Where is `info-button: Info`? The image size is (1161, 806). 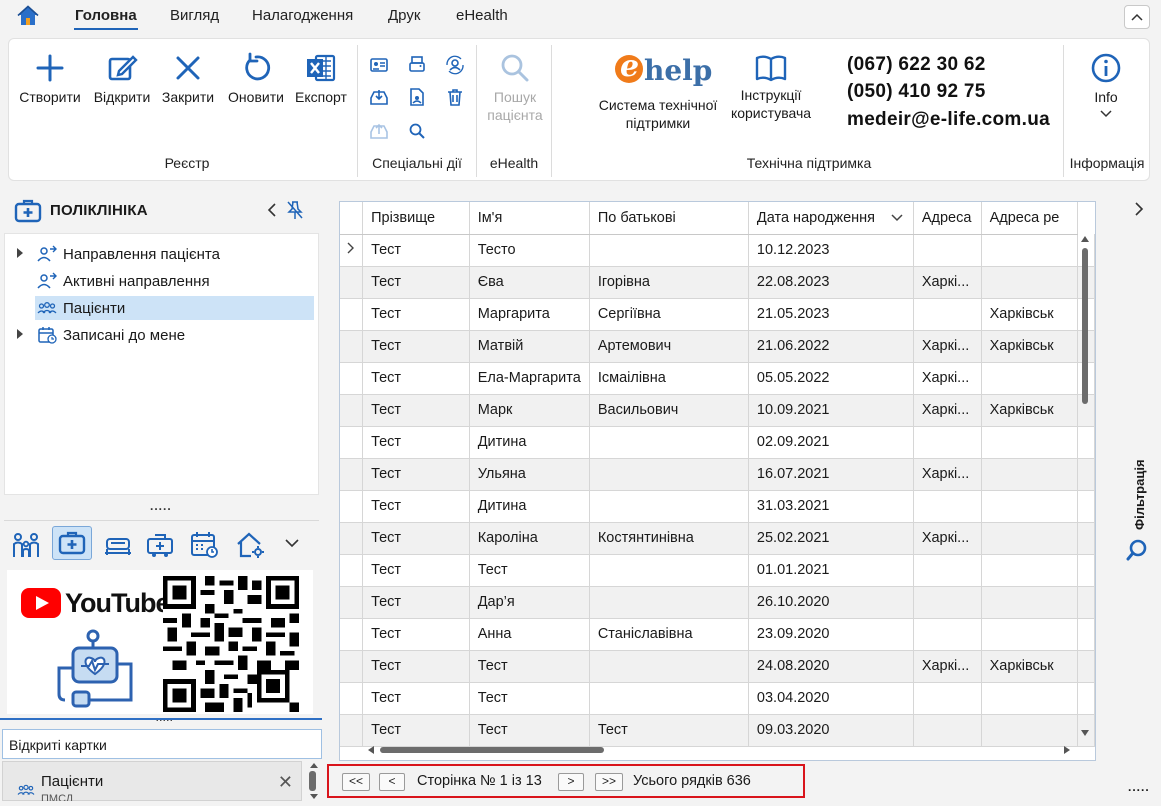
info-button: Info is located at coordinates (1106, 86).